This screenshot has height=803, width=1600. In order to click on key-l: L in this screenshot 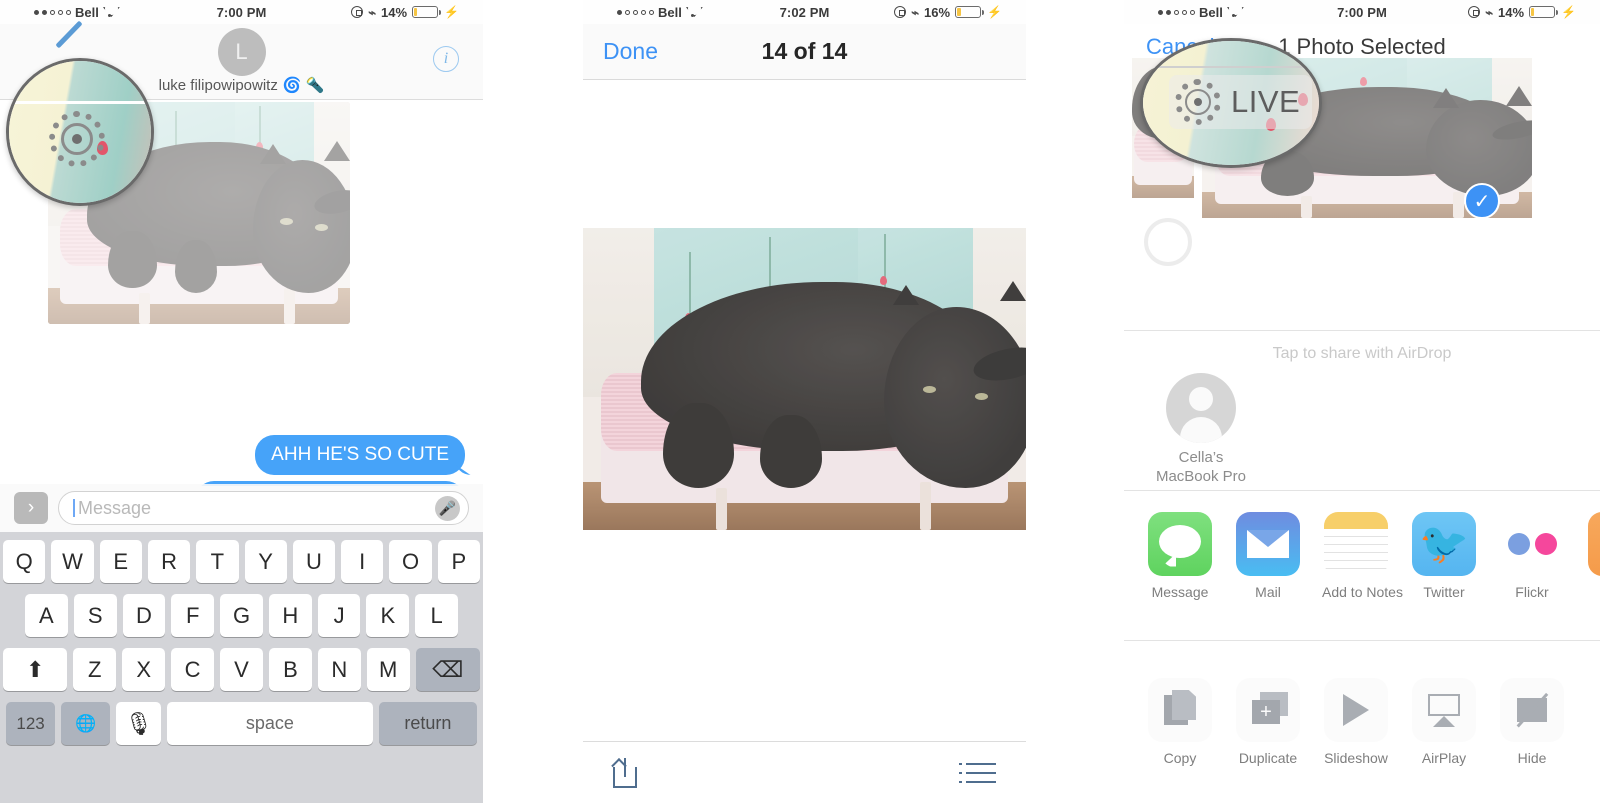, I will do `click(437, 615)`.